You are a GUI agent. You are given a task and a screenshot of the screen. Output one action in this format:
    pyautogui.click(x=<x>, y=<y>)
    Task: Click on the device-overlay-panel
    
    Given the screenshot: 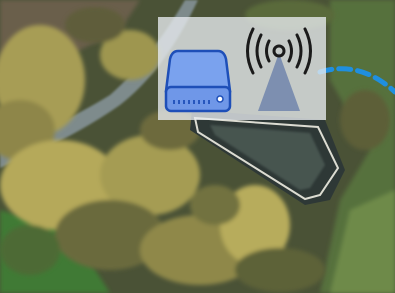 What is the action you would take?
    pyautogui.click(x=242, y=68)
    